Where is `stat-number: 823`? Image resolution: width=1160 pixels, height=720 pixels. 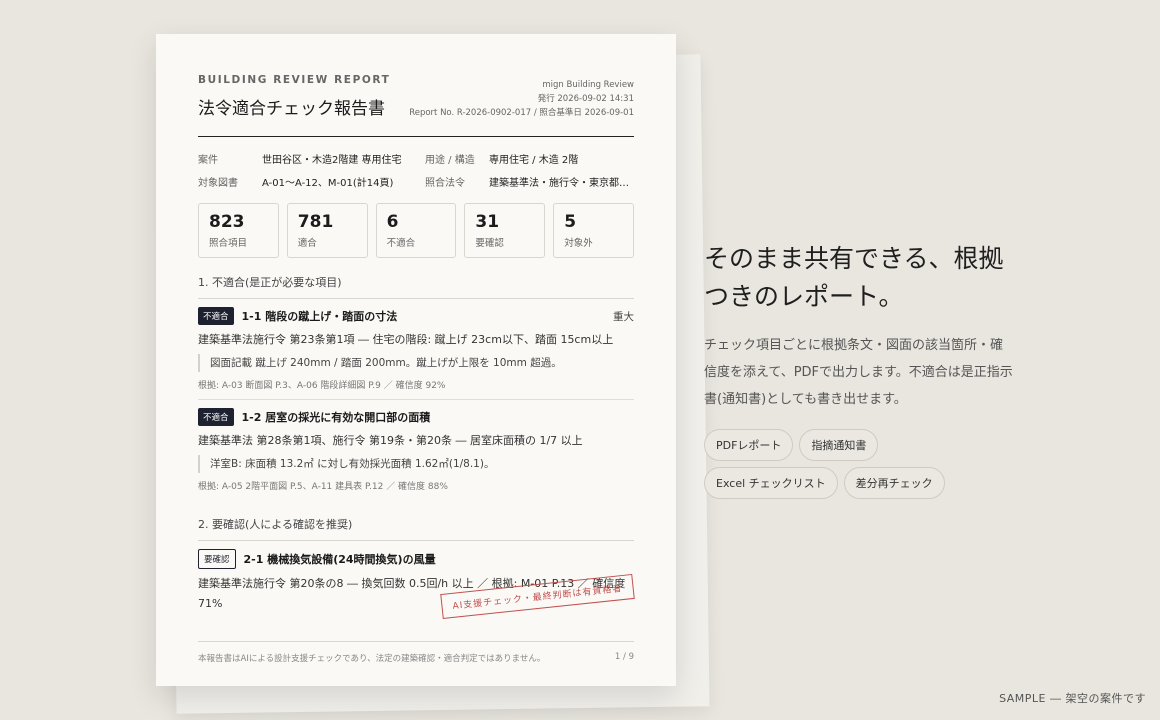 stat-number: 823 is located at coordinates (227, 222).